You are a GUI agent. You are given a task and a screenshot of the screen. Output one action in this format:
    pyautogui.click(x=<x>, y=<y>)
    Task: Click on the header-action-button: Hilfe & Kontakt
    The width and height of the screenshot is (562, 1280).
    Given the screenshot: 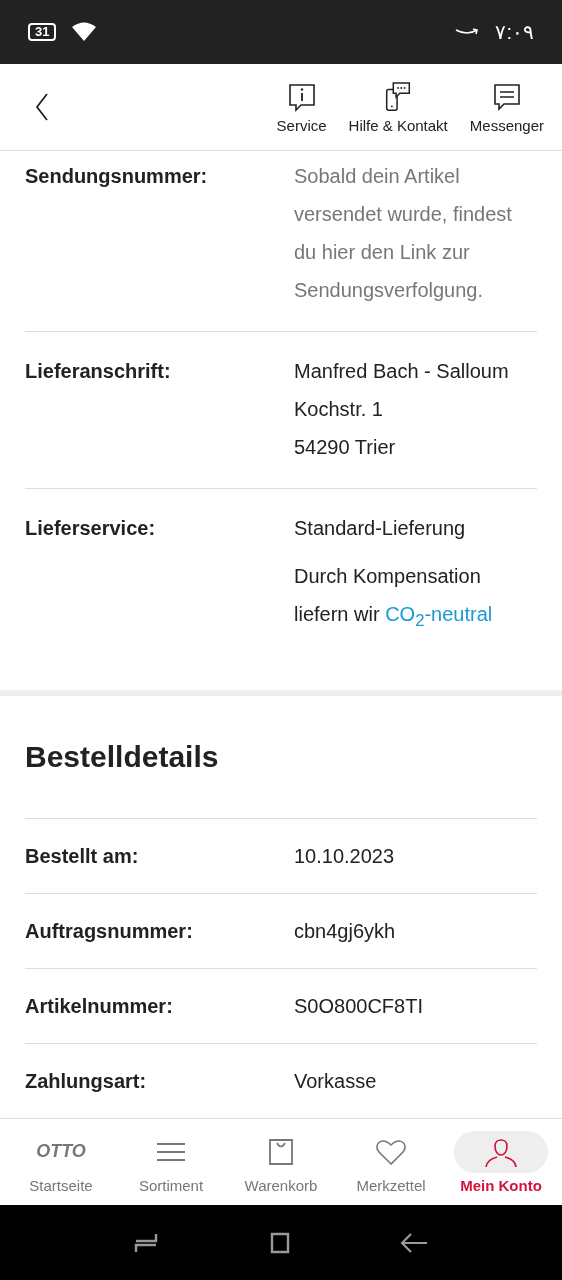 What is the action you would take?
    pyautogui.click(x=398, y=107)
    